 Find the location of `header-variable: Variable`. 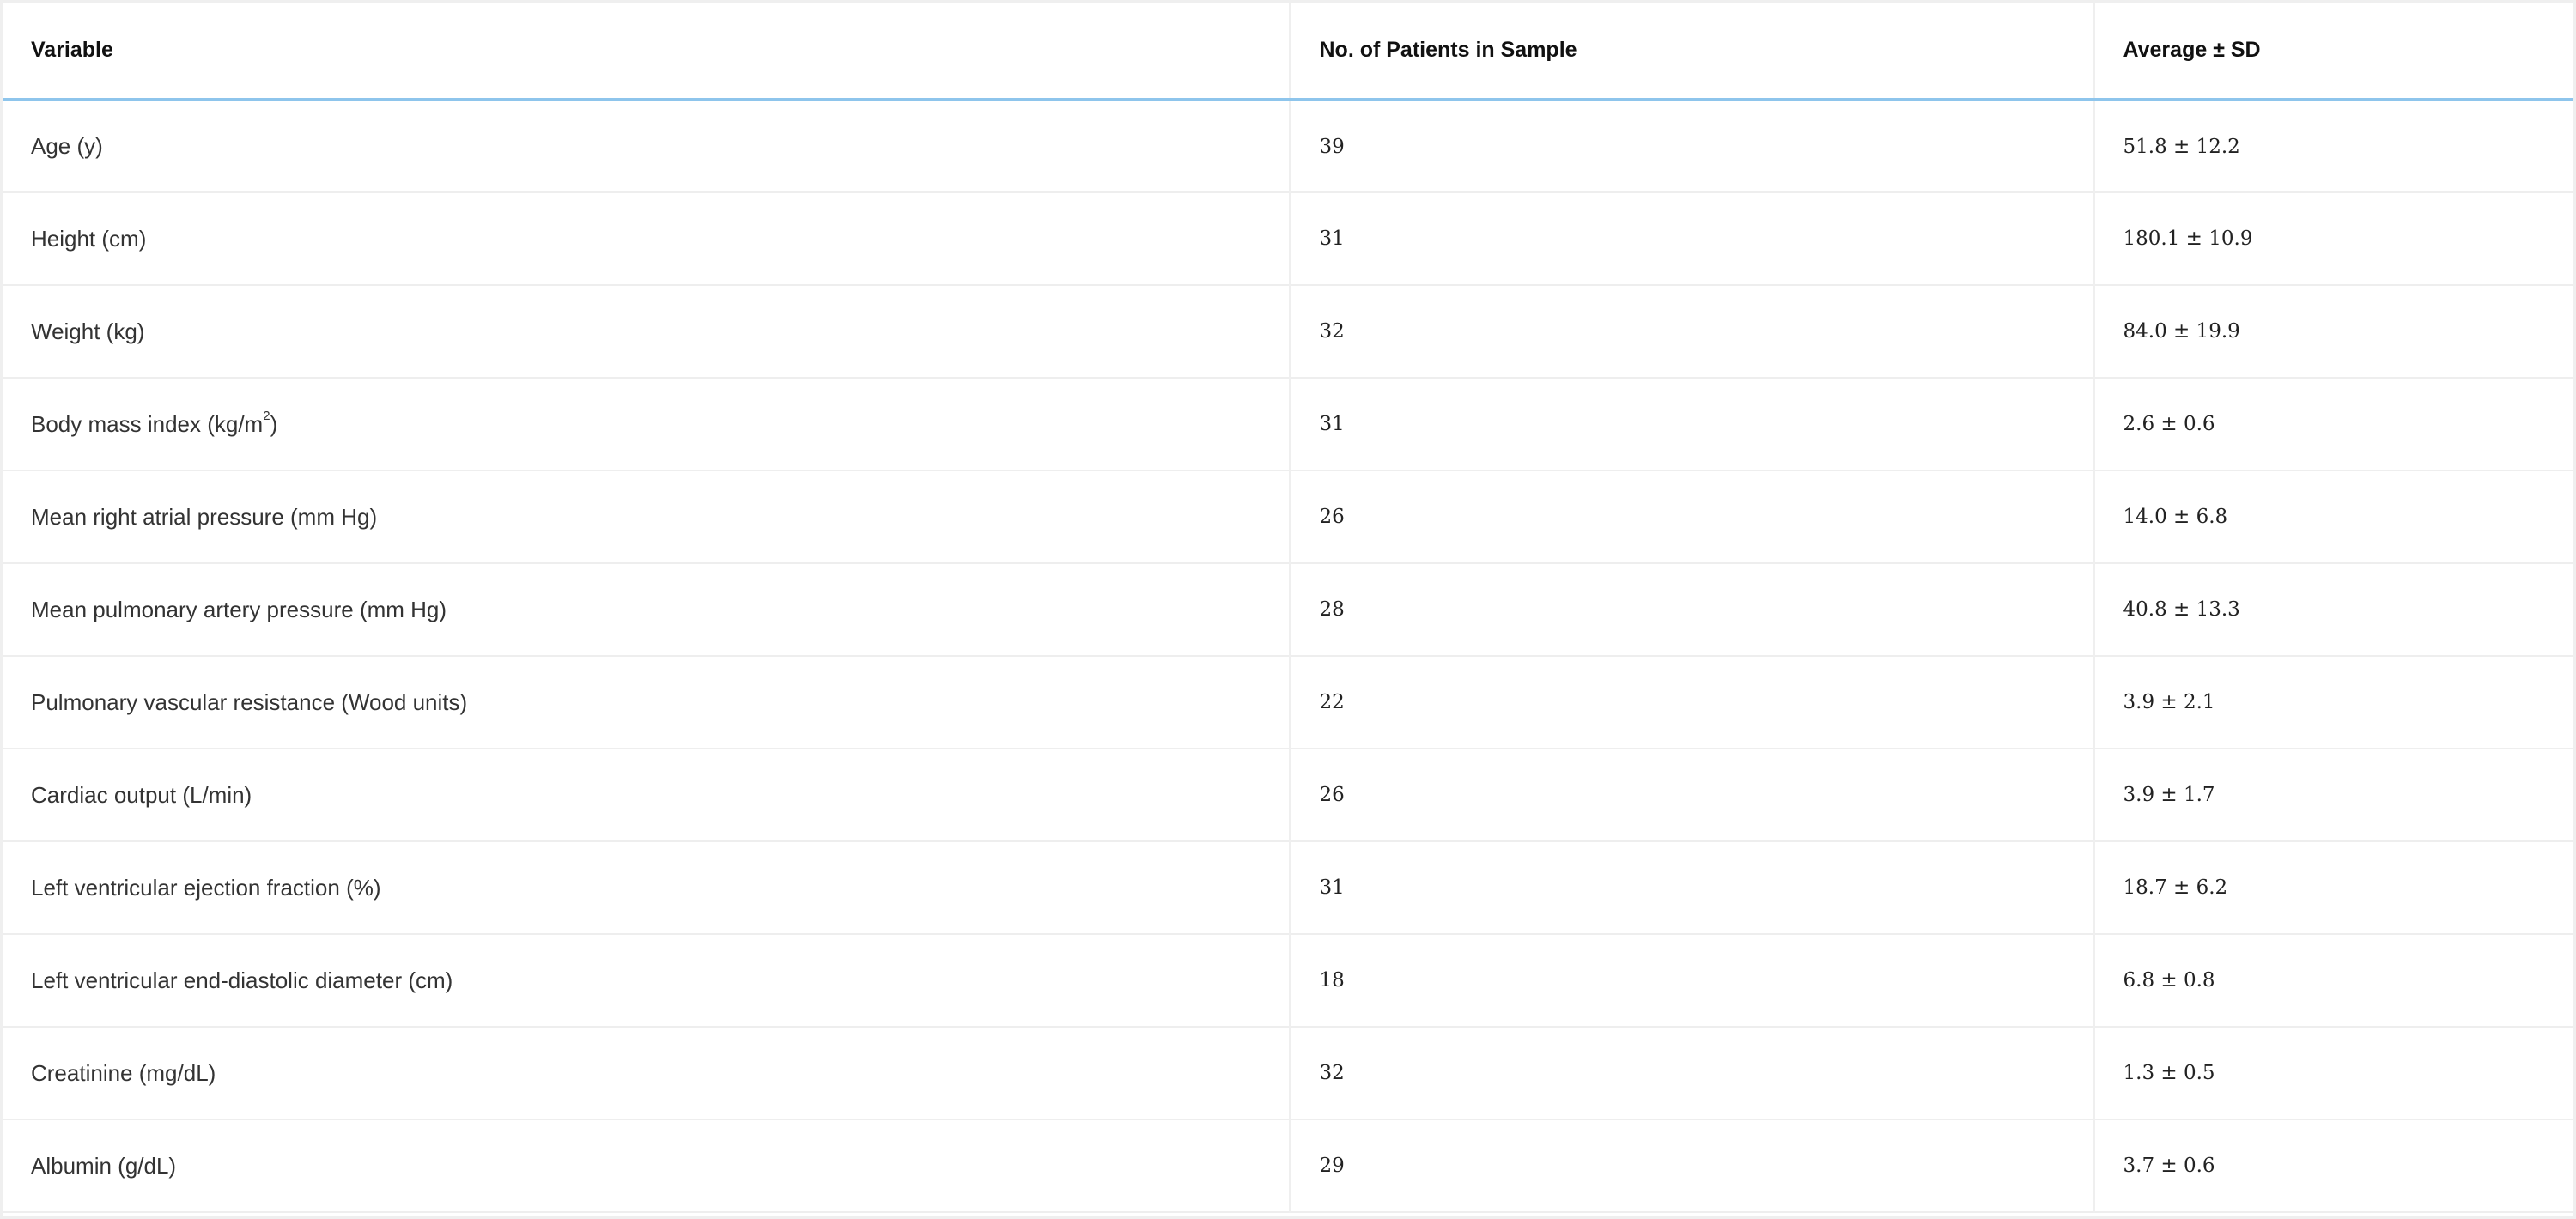

header-variable: Variable is located at coordinates (647, 52).